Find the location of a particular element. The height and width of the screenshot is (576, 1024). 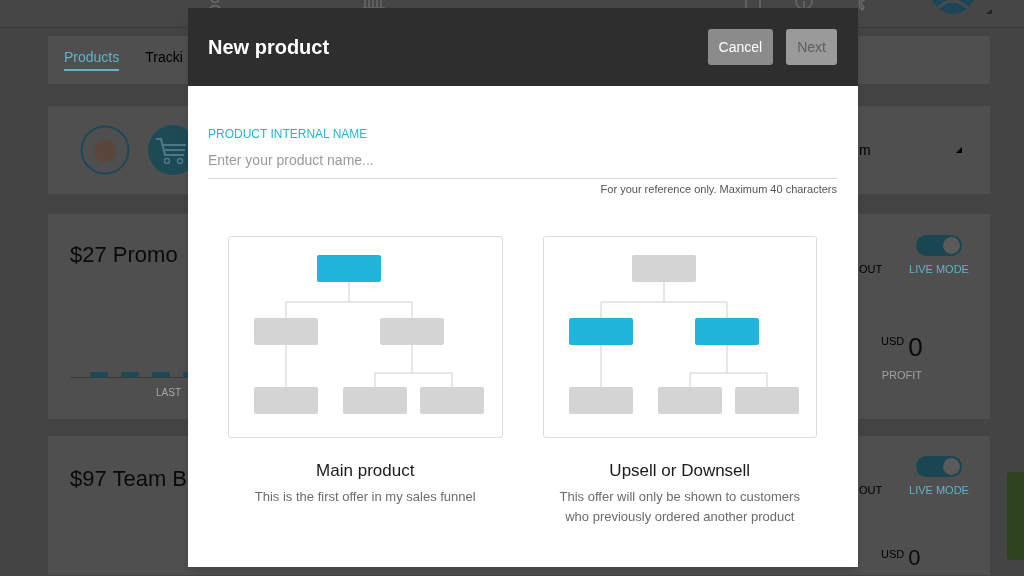

dropdown: m is located at coordinates (910, 150).